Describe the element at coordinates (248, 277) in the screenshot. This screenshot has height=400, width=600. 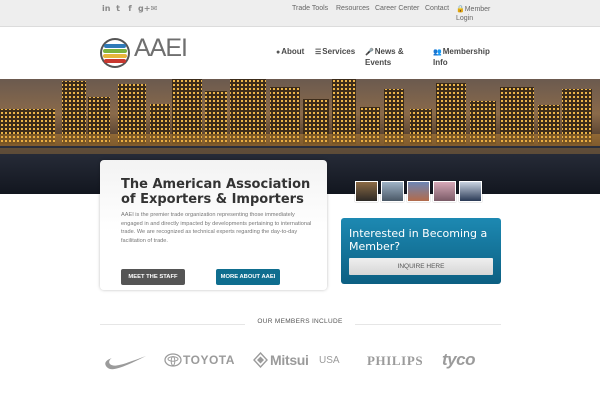
I see `more-about-aaei-button: MORE ABOUT AAEI` at that location.